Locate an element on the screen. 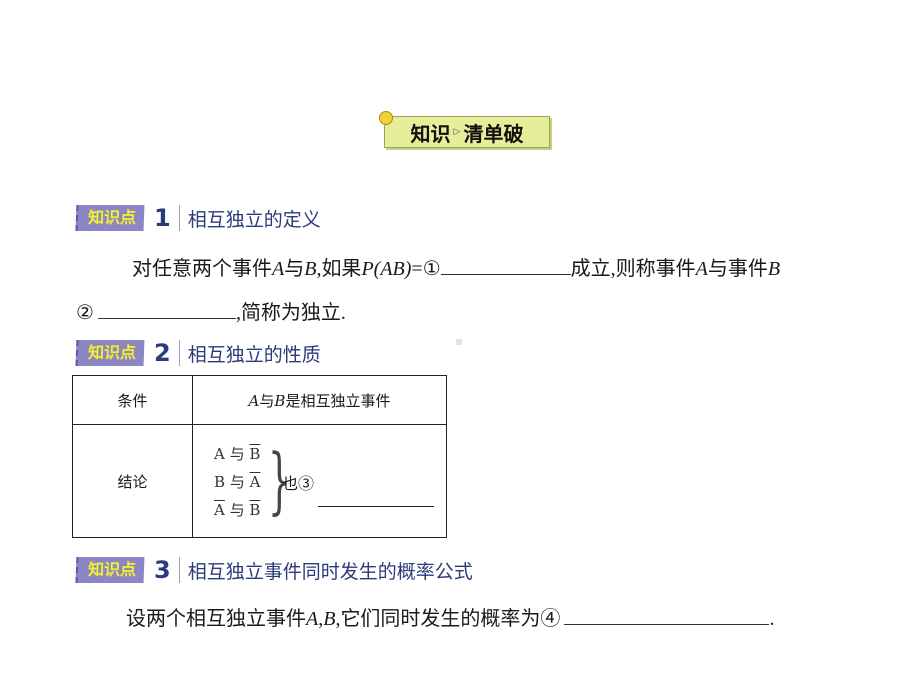 The image size is (920, 689). decorative-dot is located at coordinates (459, 342).